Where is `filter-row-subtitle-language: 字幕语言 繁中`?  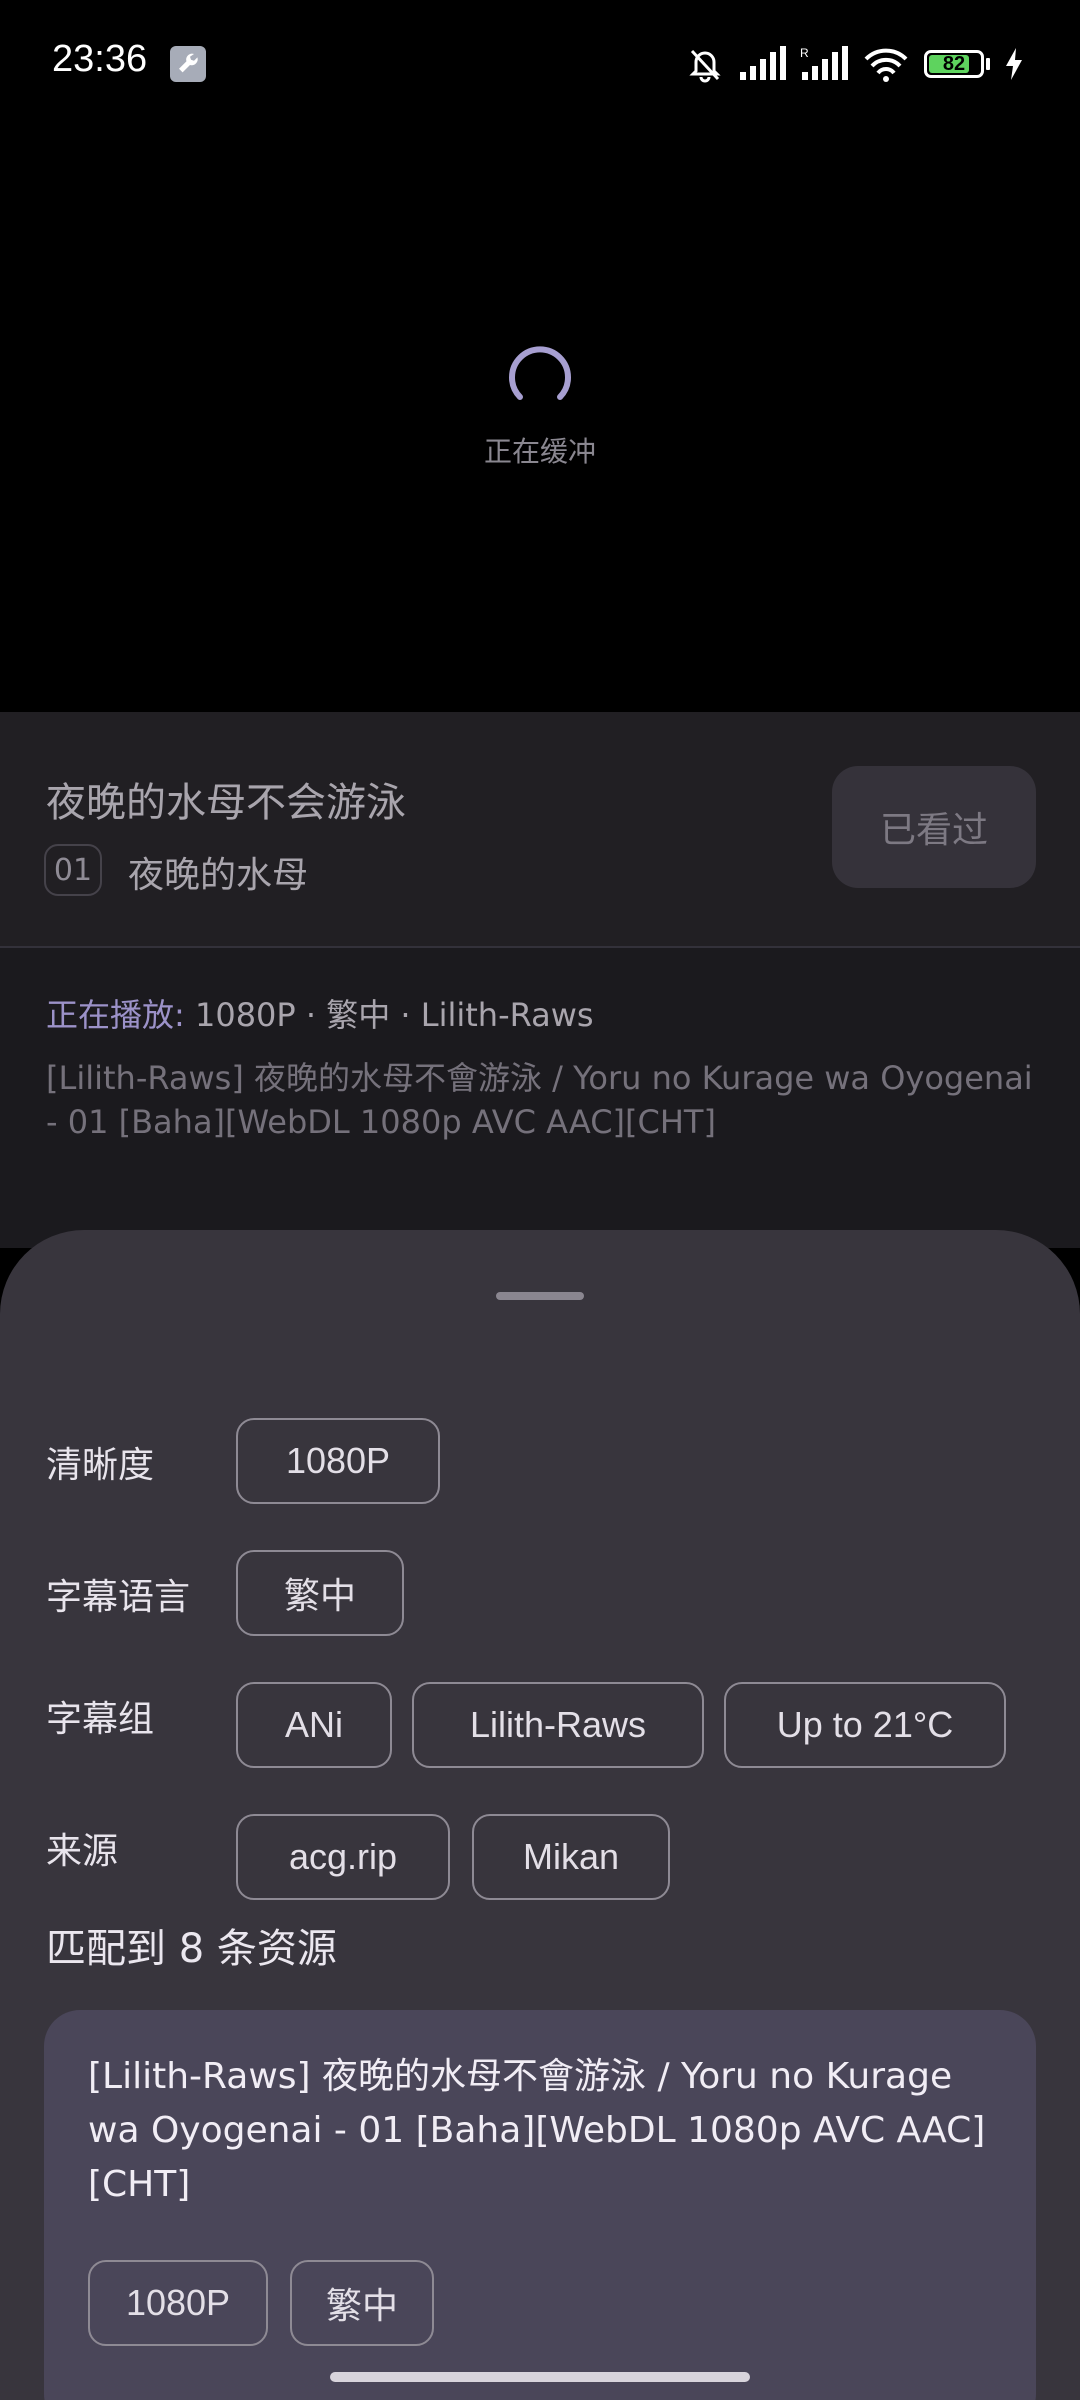
filter-row-subtitle-language: 字幕语言 繁中 is located at coordinates (540, 1595).